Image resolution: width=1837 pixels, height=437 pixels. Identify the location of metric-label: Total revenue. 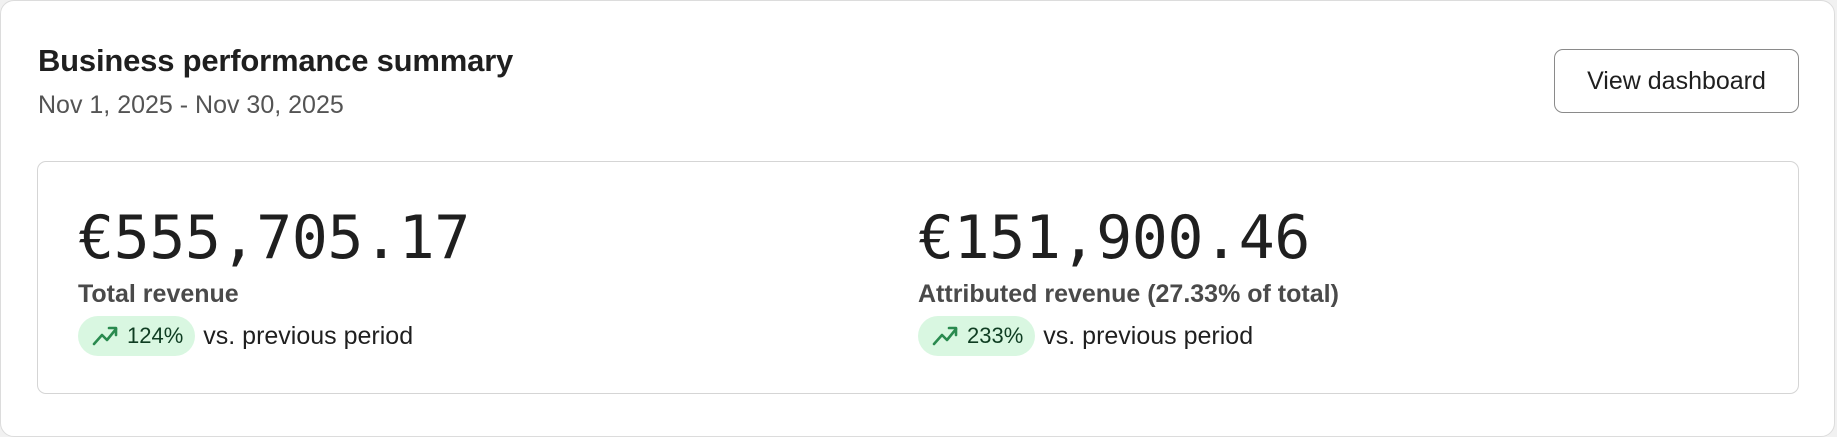
(158, 294).